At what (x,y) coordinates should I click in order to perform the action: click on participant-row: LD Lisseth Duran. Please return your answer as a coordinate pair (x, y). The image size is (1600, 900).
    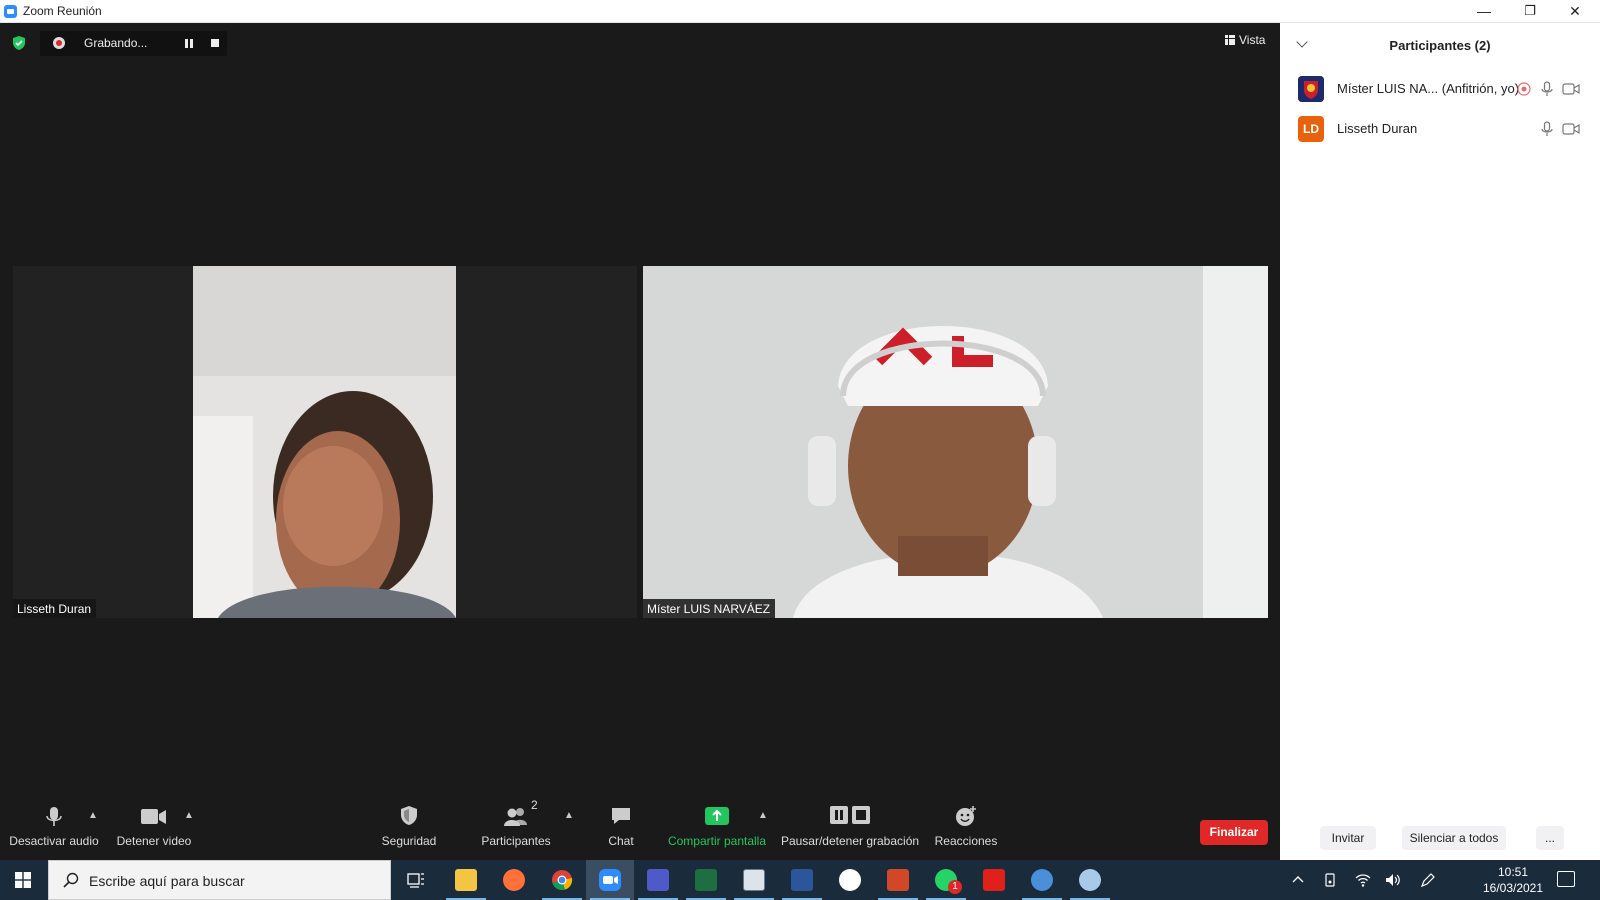
    Looking at the image, I should click on (1440, 129).